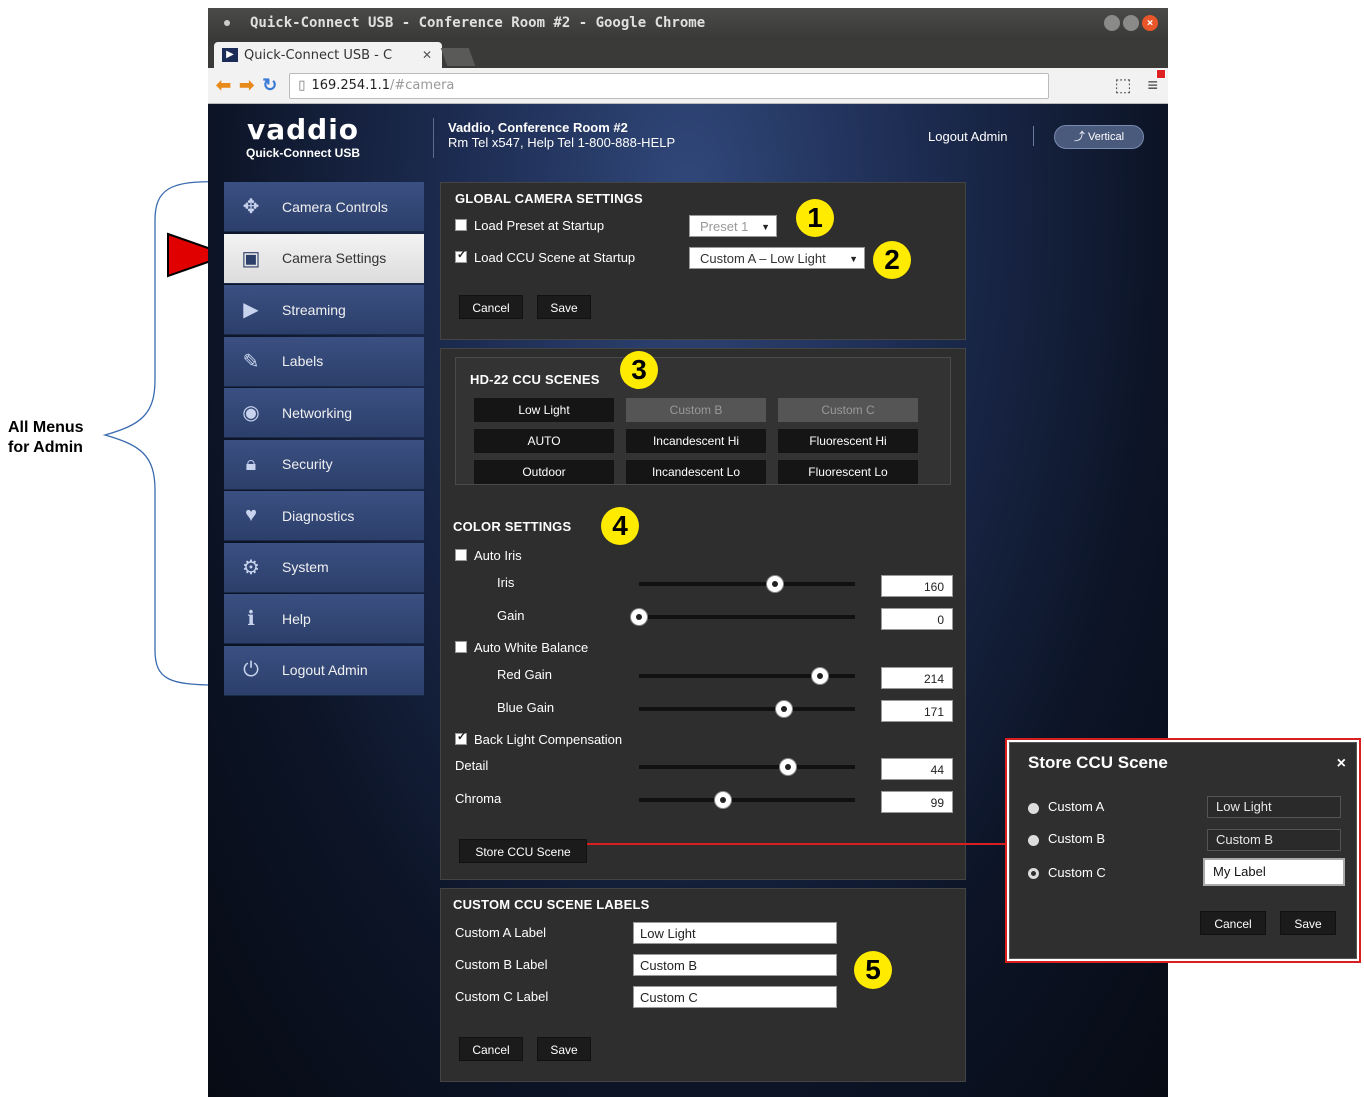 This screenshot has height=1097, width=1364. I want to click on new-tab-button, so click(458, 57).